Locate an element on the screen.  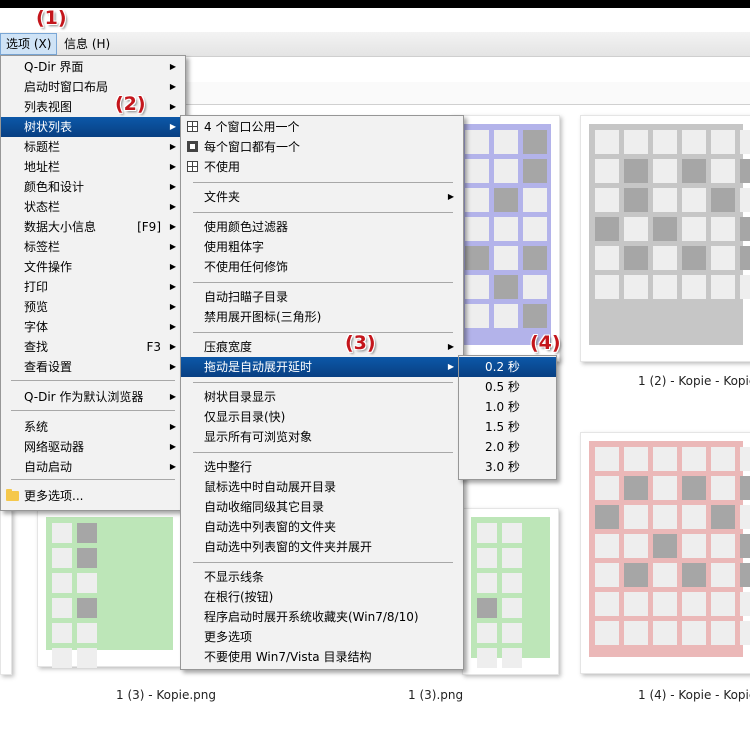
tree-menu-item: 每个窗口都有一个 is located at coordinates (322, 147).